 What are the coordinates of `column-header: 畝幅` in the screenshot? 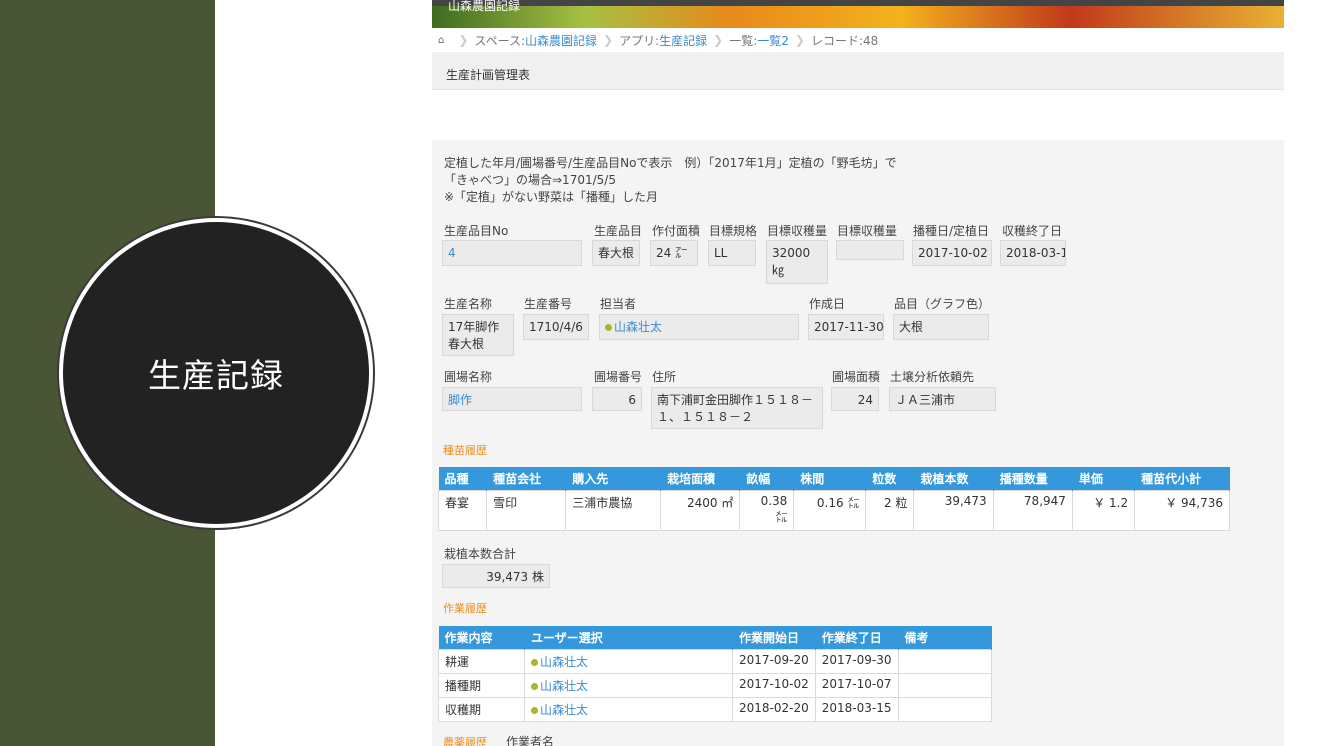 It's located at (767, 479).